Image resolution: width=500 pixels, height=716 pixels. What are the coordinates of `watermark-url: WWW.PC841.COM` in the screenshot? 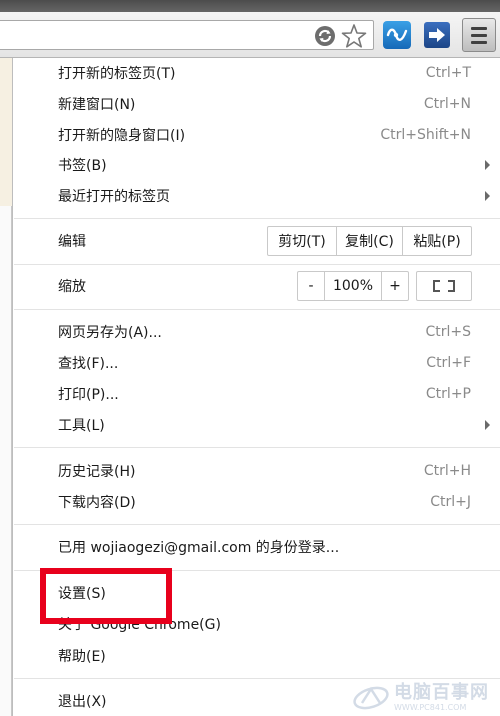 It's located at (430, 707).